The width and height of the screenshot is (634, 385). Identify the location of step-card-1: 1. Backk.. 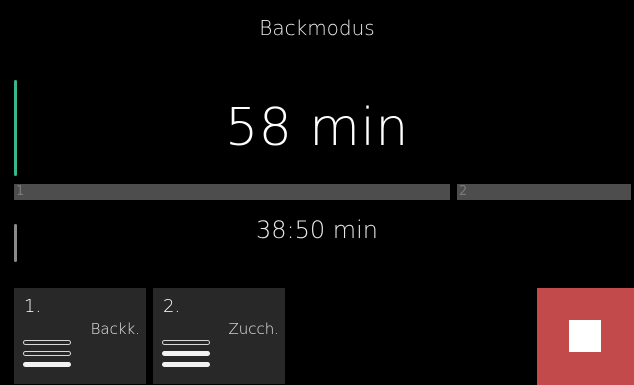
(80, 336).